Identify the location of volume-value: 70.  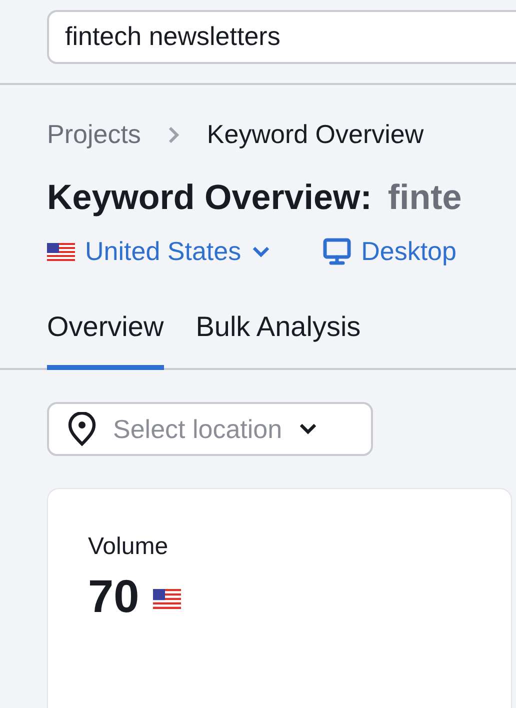
(114, 596).